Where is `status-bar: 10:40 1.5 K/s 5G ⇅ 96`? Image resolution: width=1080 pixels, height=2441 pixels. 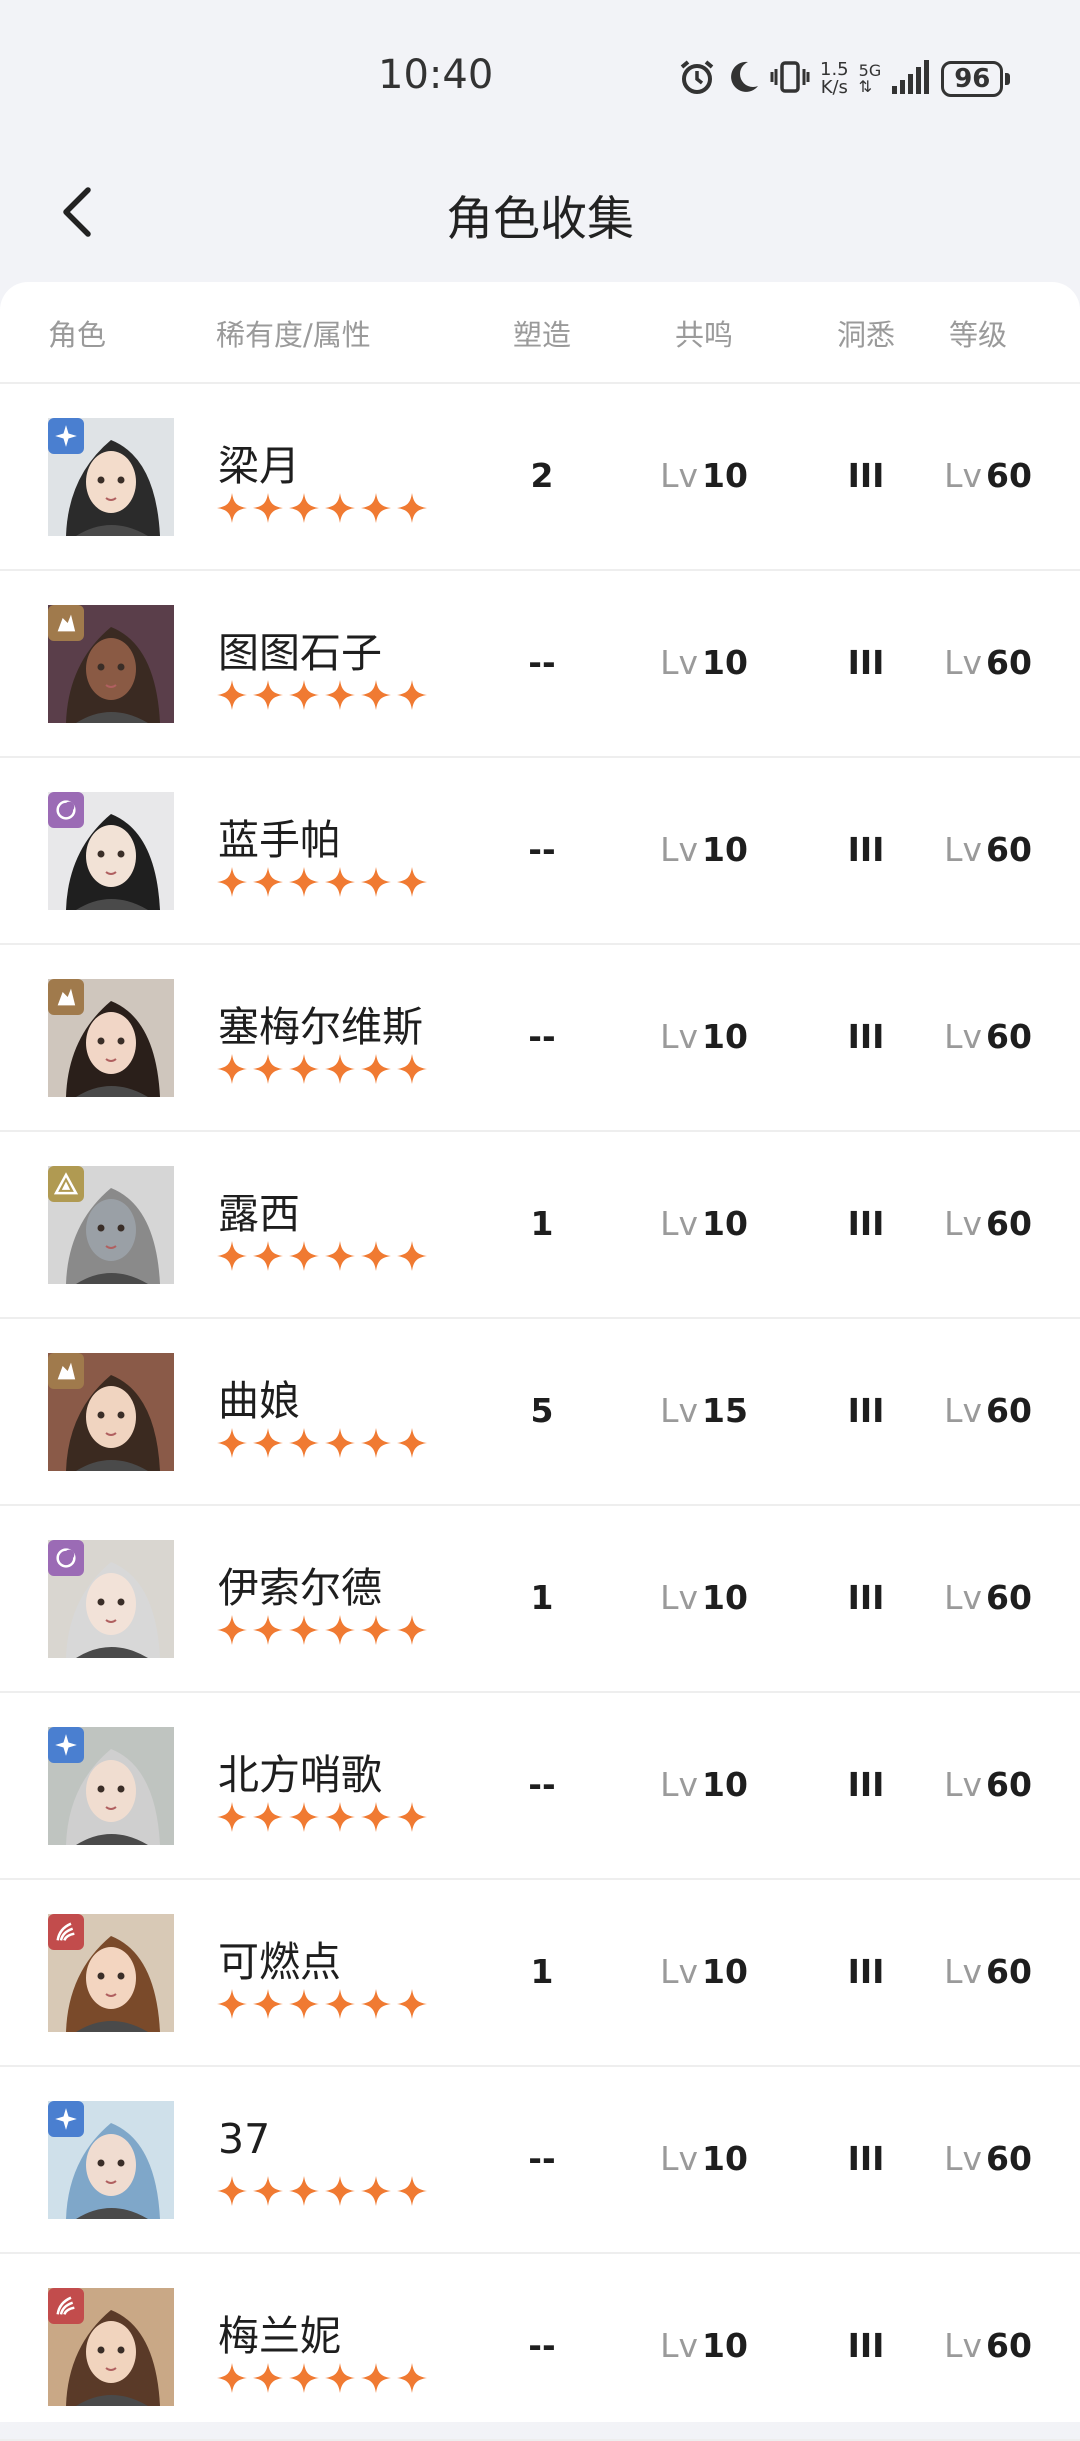 status-bar: 10:40 1.5 K/s 5G ⇅ 96 is located at coordinates (540, 75).